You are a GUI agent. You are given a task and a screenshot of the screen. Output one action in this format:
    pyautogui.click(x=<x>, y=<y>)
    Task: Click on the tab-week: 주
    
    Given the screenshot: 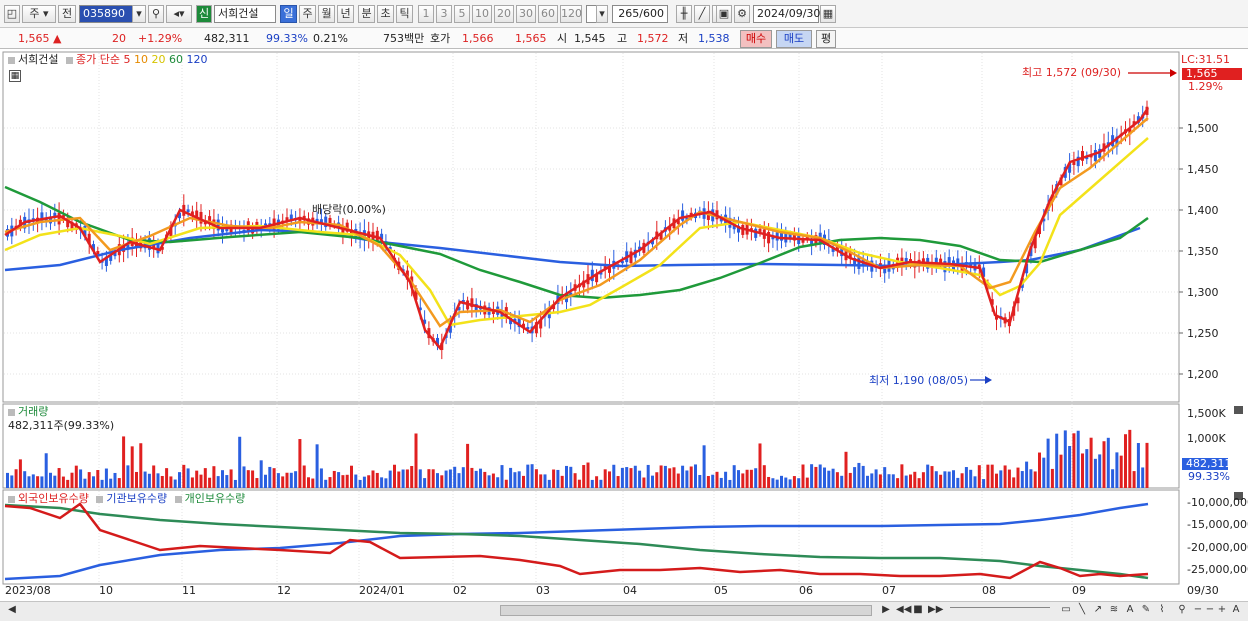 What is the action you would take?
    pyautogui.click(x=307, y=14)
    